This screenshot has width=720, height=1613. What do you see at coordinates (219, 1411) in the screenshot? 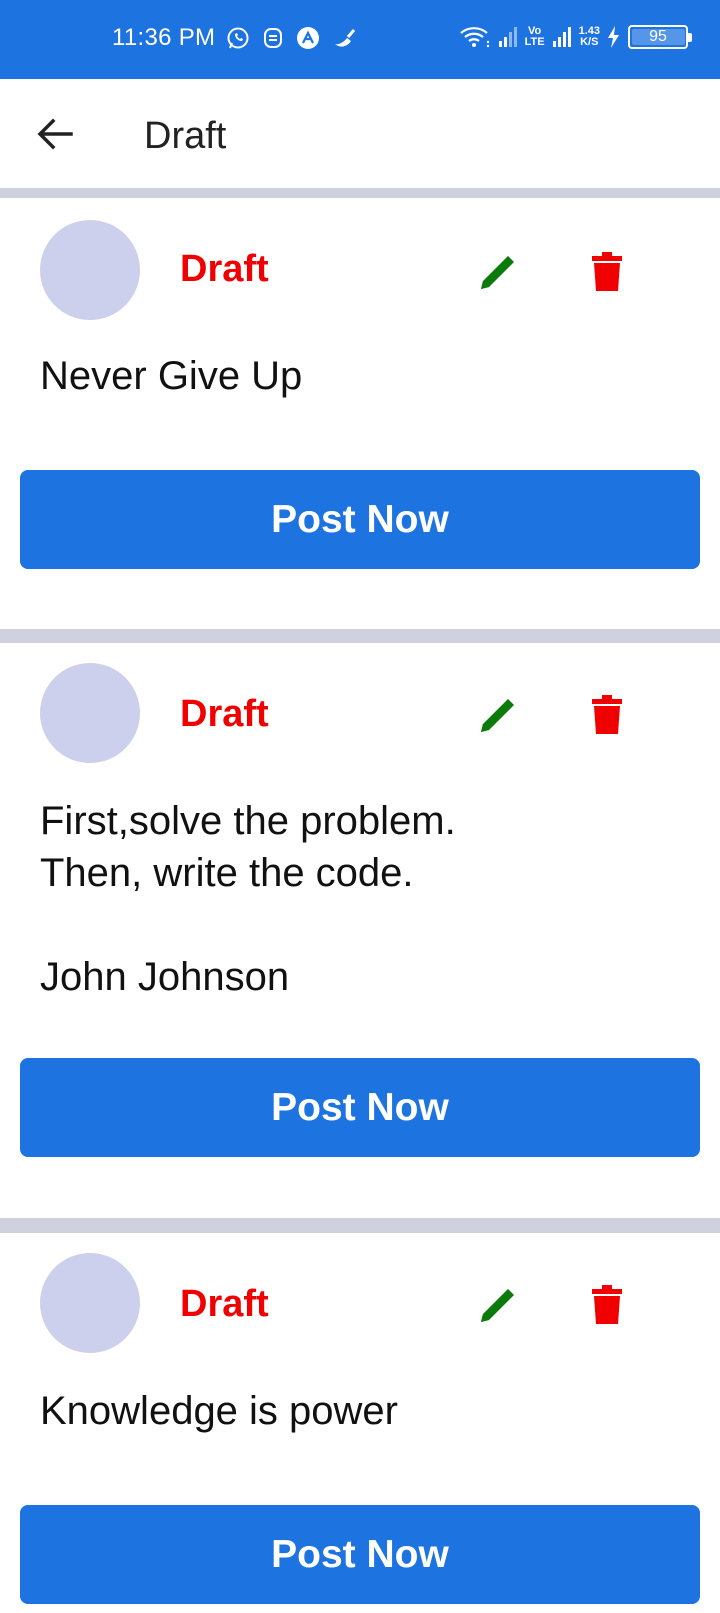
I see `draft-text: Knowledge is power` at bounding box center [219, 1411].